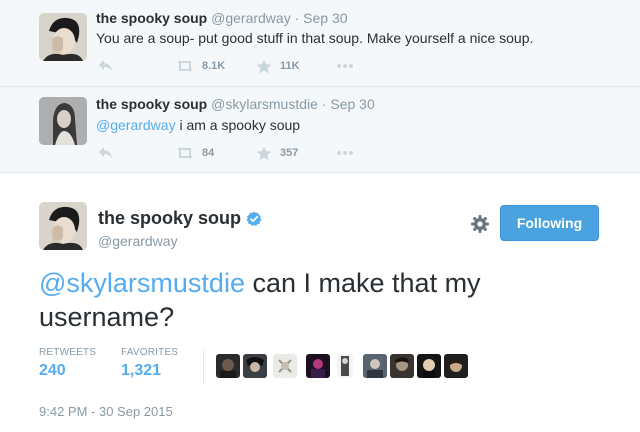 The image size is (640, 432). Describe the element at coordinates (231, 153) in the screenshot. I see `tweet-actions: 84 357` at that location.